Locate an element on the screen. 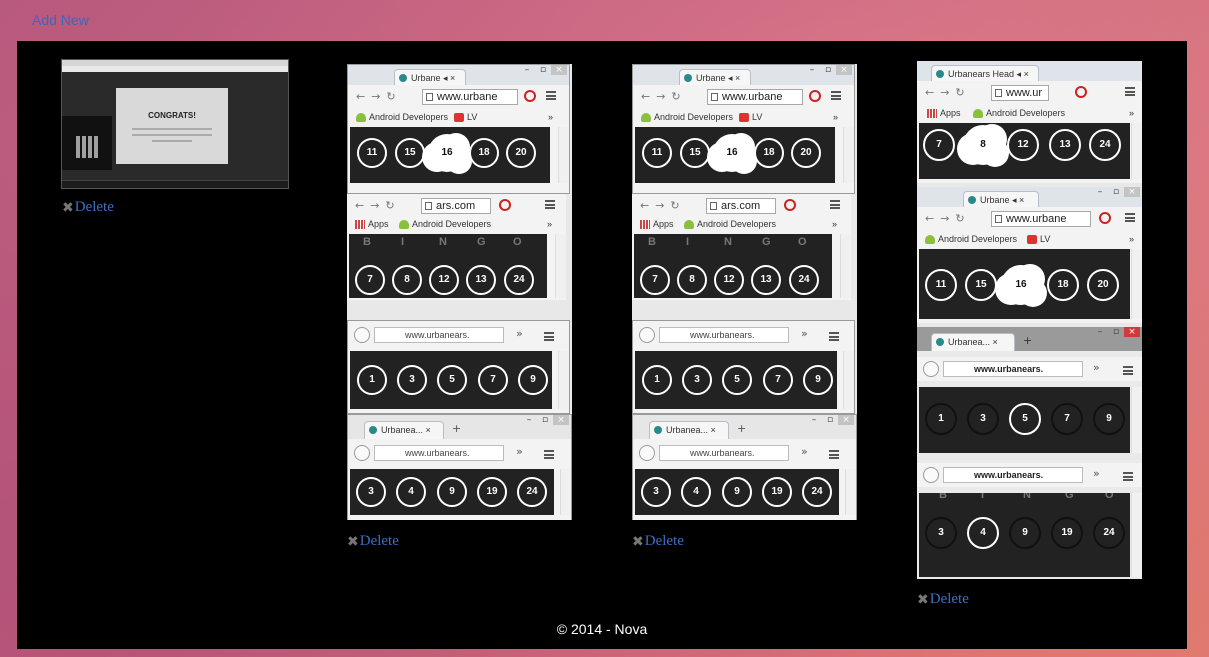  browser-tab: Urbanears Head ◂ × is located at coordinates (985, 73).